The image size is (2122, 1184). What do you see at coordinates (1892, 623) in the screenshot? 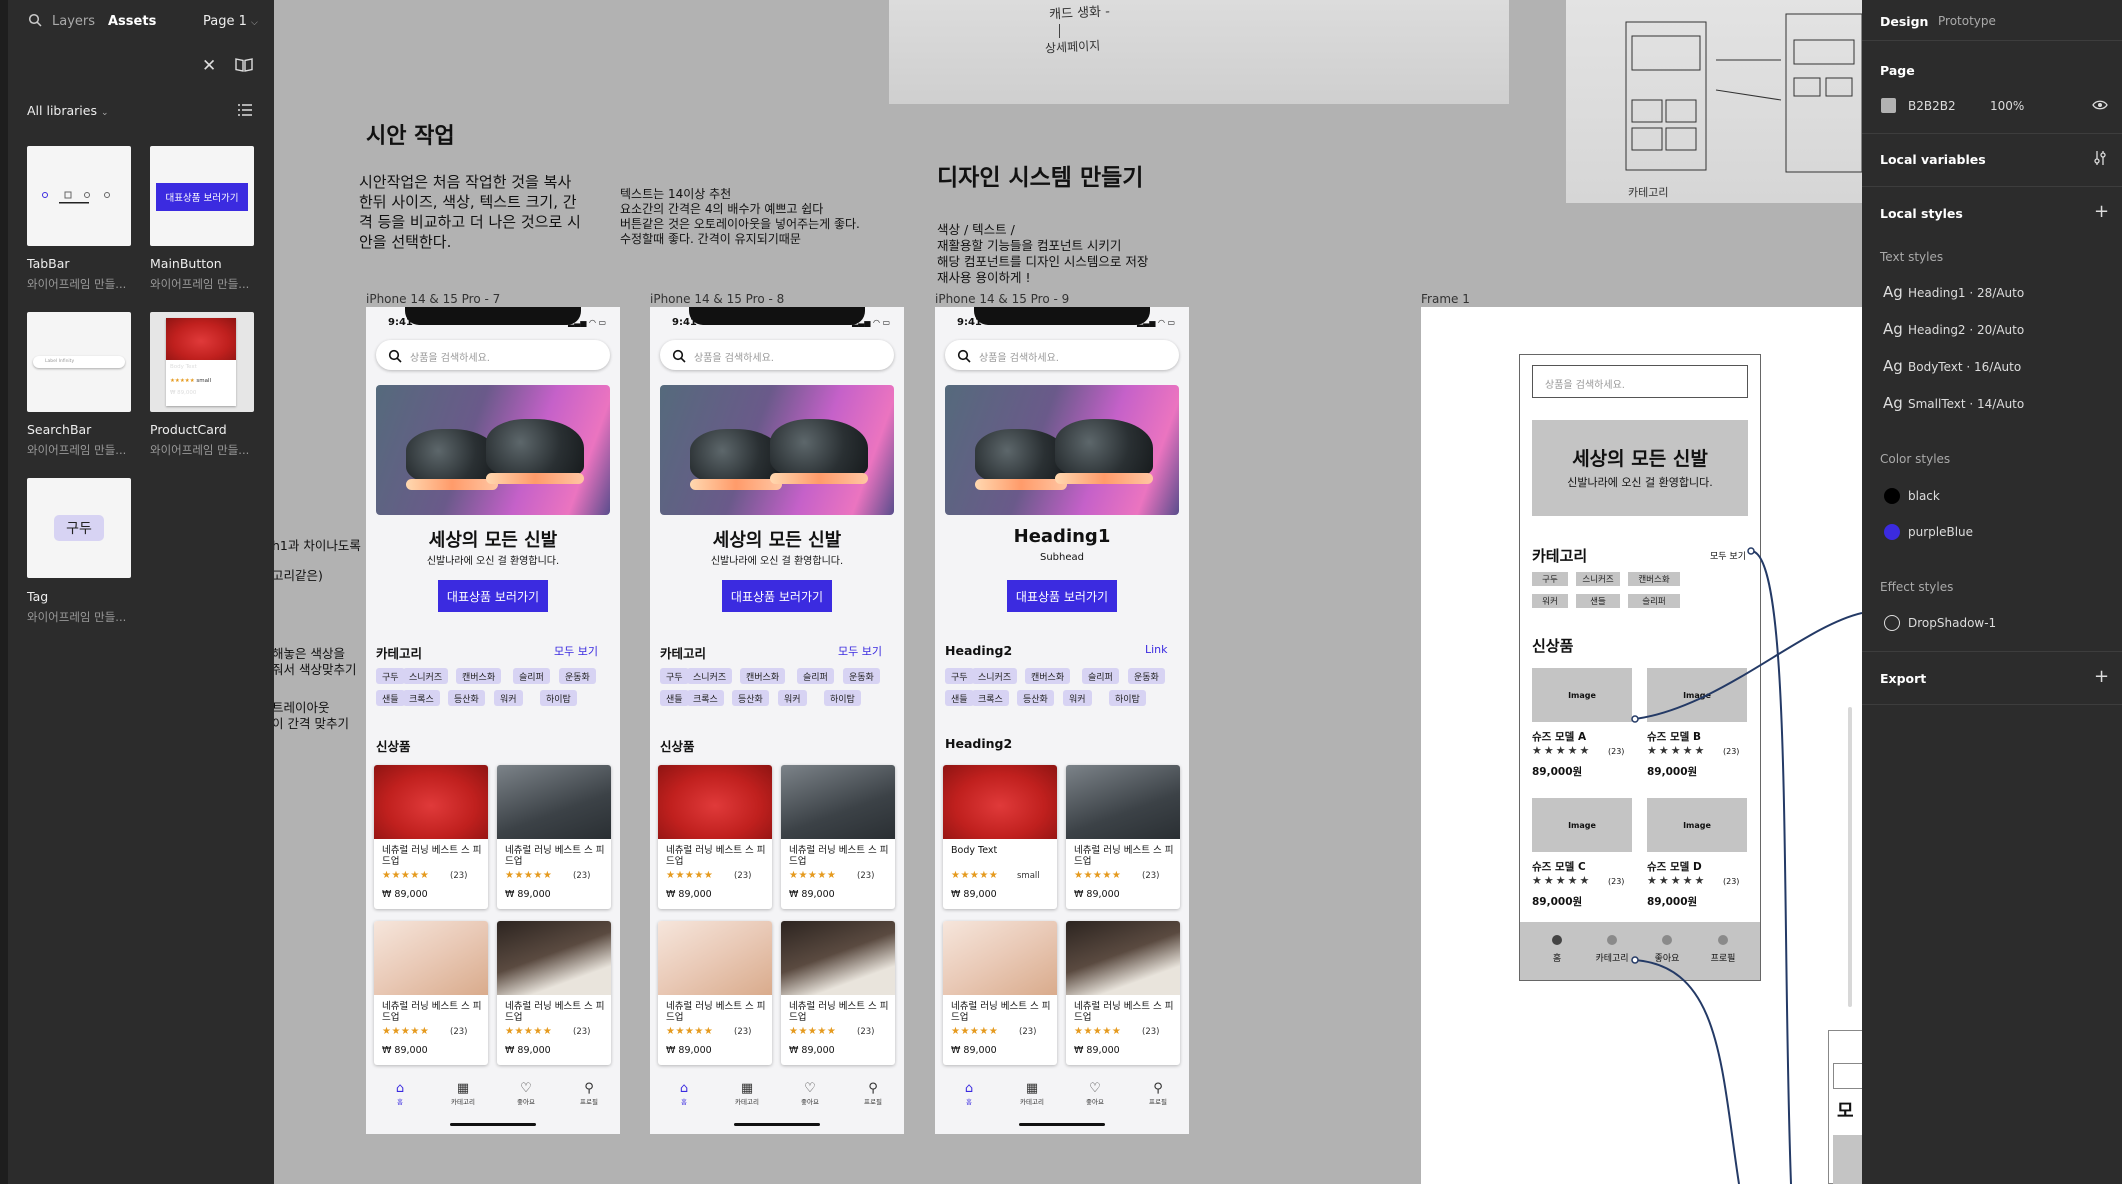
I see `drop-shadow-icon` at bounding box center [1892, 623].